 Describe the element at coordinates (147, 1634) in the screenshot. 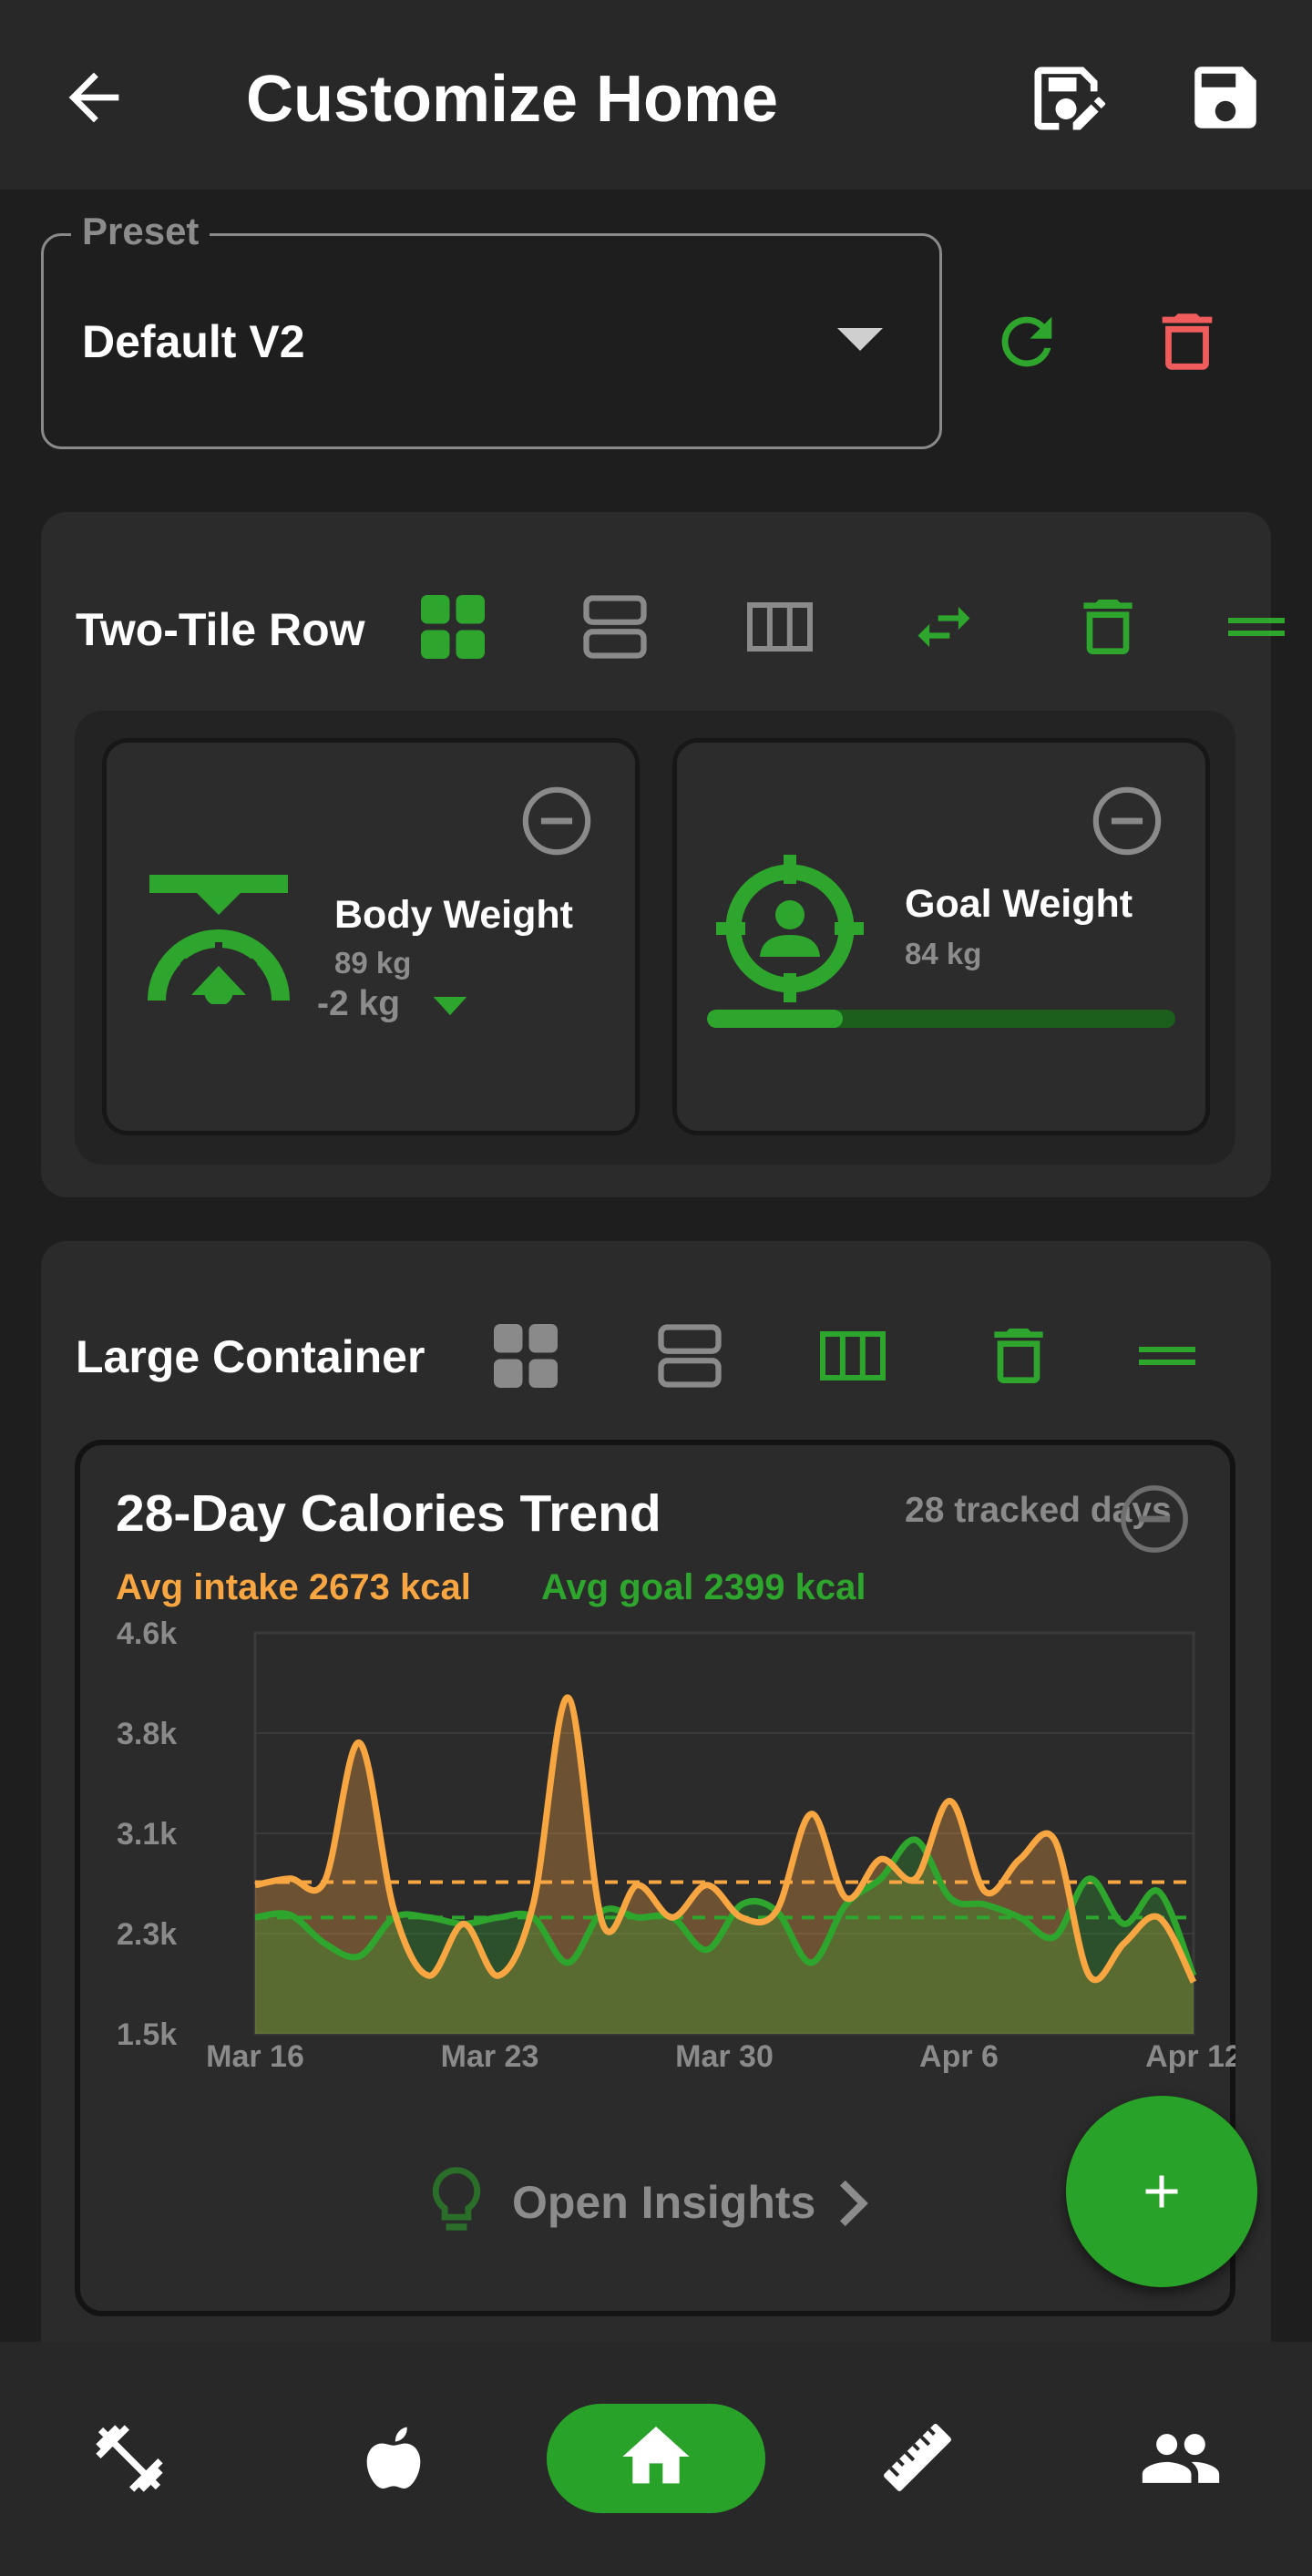

I see `y-tick-label: 4.6k` at that location.